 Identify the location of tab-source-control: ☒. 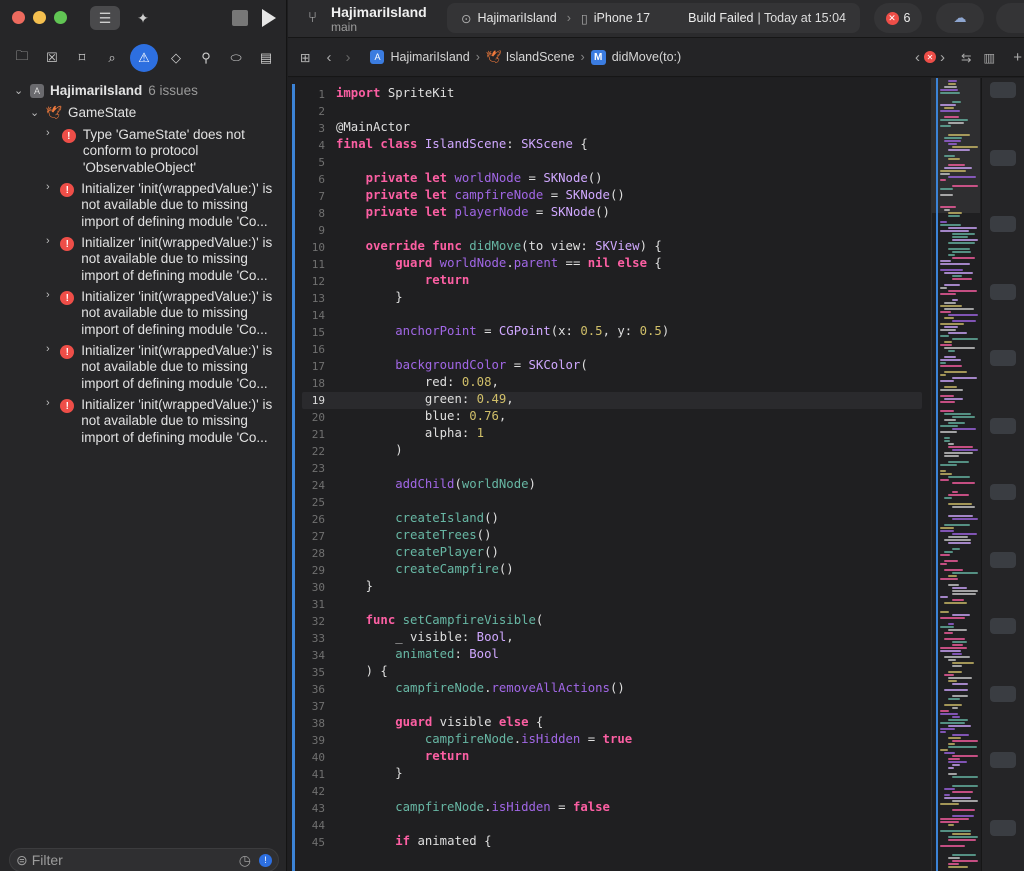
(52, 58).